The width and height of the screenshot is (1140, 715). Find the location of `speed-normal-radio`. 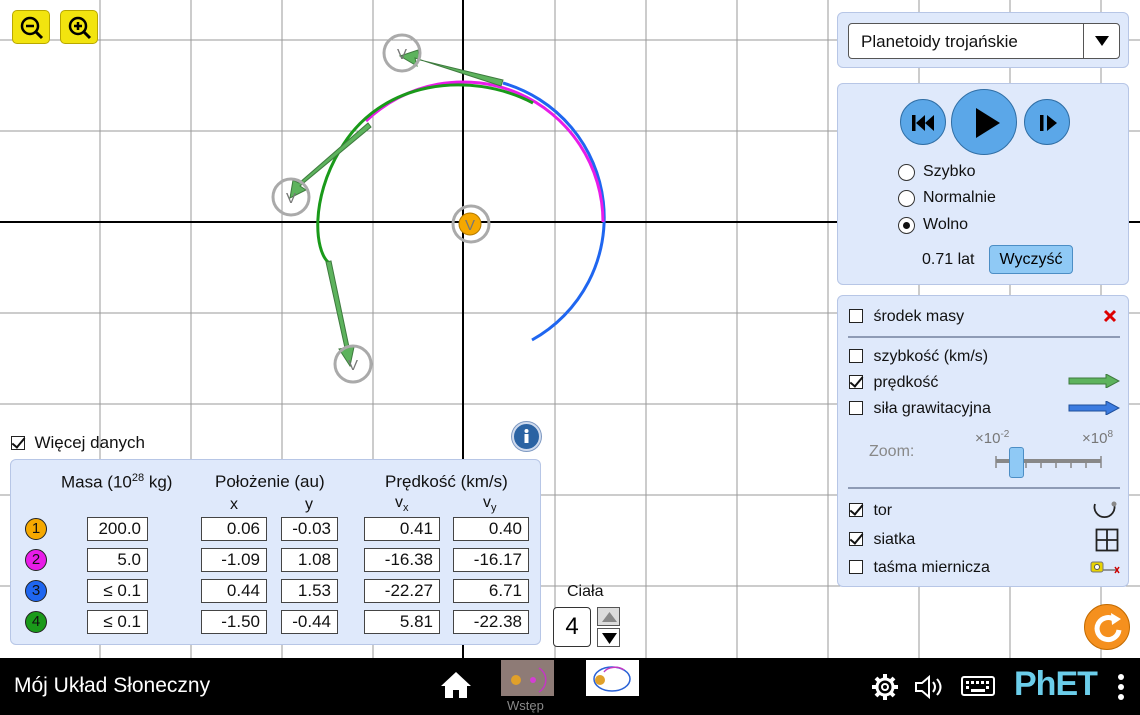

speed-normal-radio is located at coordinates (906, 198).